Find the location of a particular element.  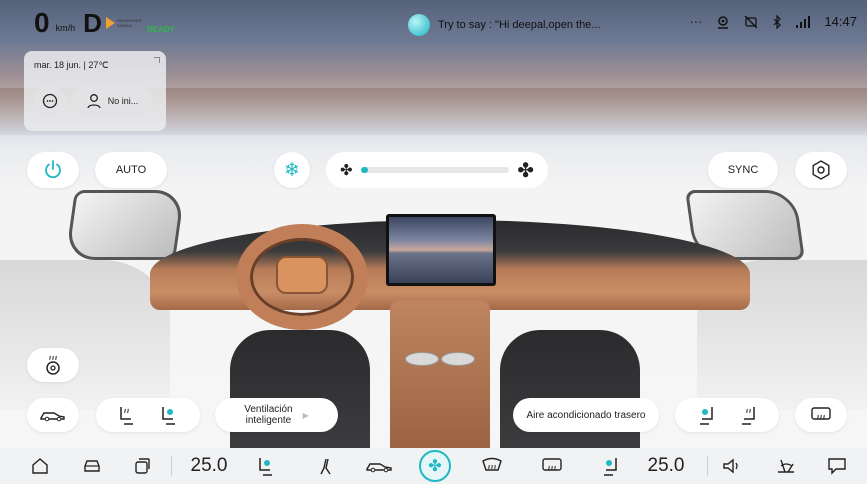

location-icon is located at coordinates (723, 22).